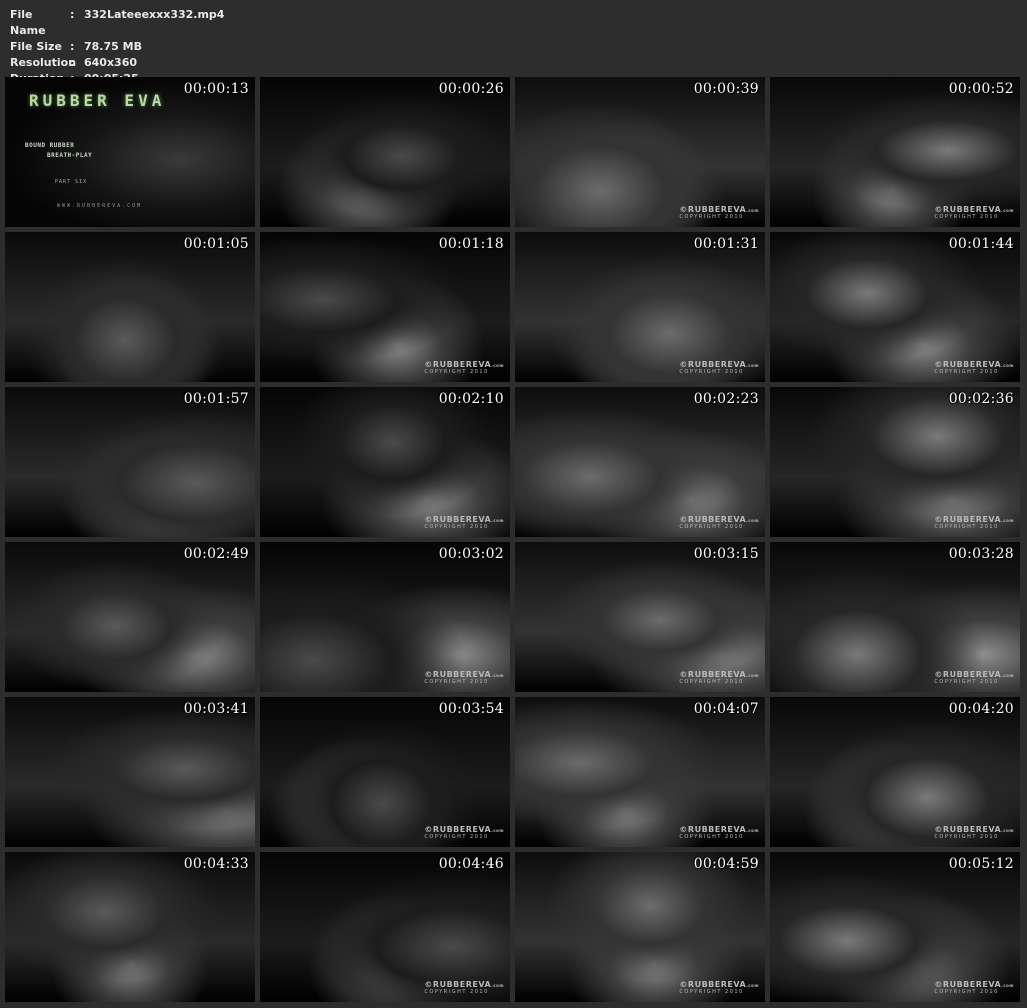  I want to click on file-info-row: File Size : 78.75 MB, so click(117, 47).